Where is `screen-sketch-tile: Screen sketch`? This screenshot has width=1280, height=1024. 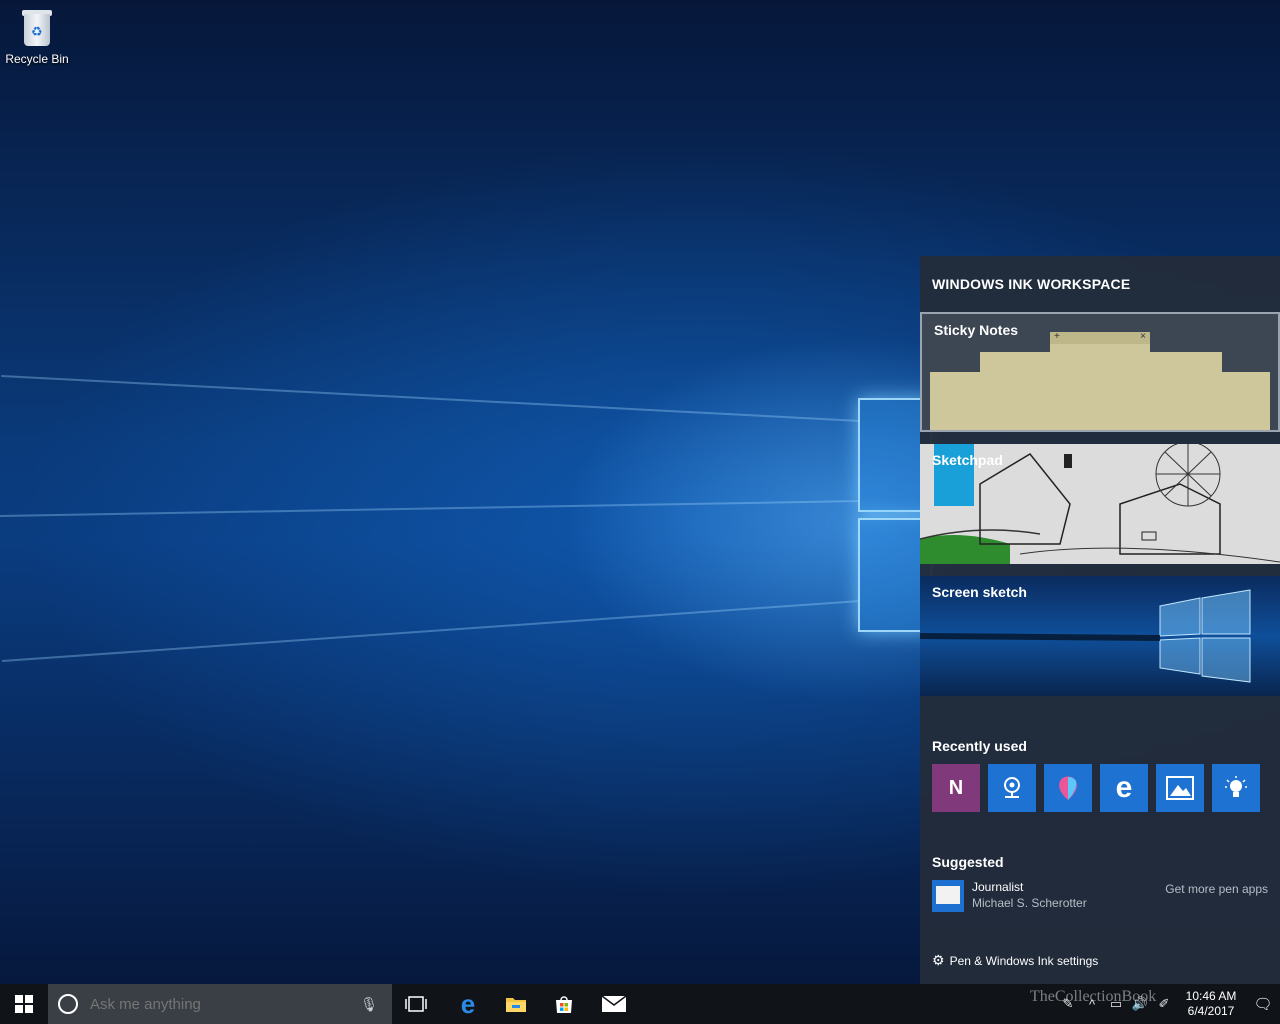 screen-sketch-tile: Screen sketch is located at coordinates (1100, 636).